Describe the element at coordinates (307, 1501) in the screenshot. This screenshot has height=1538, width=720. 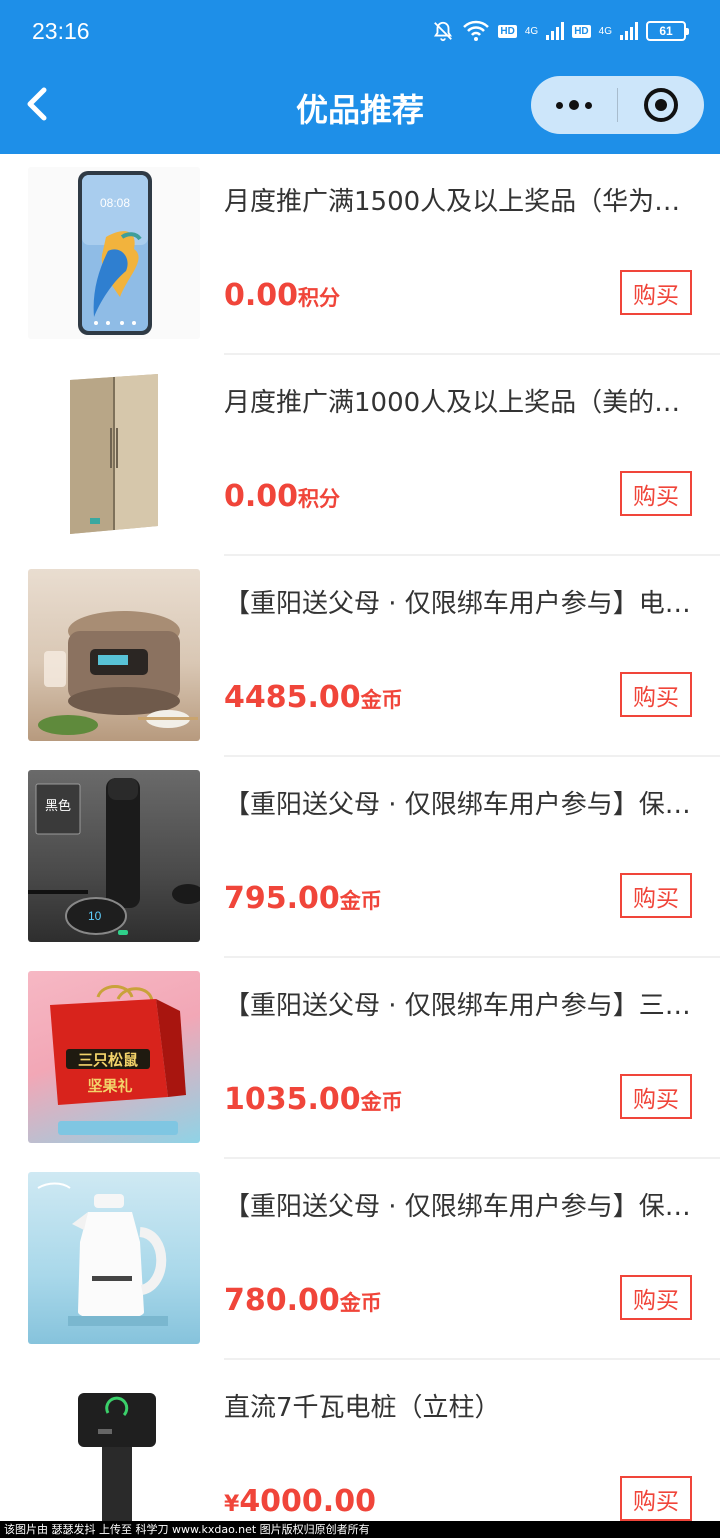
I see `price-value: 4000.00` at that location.